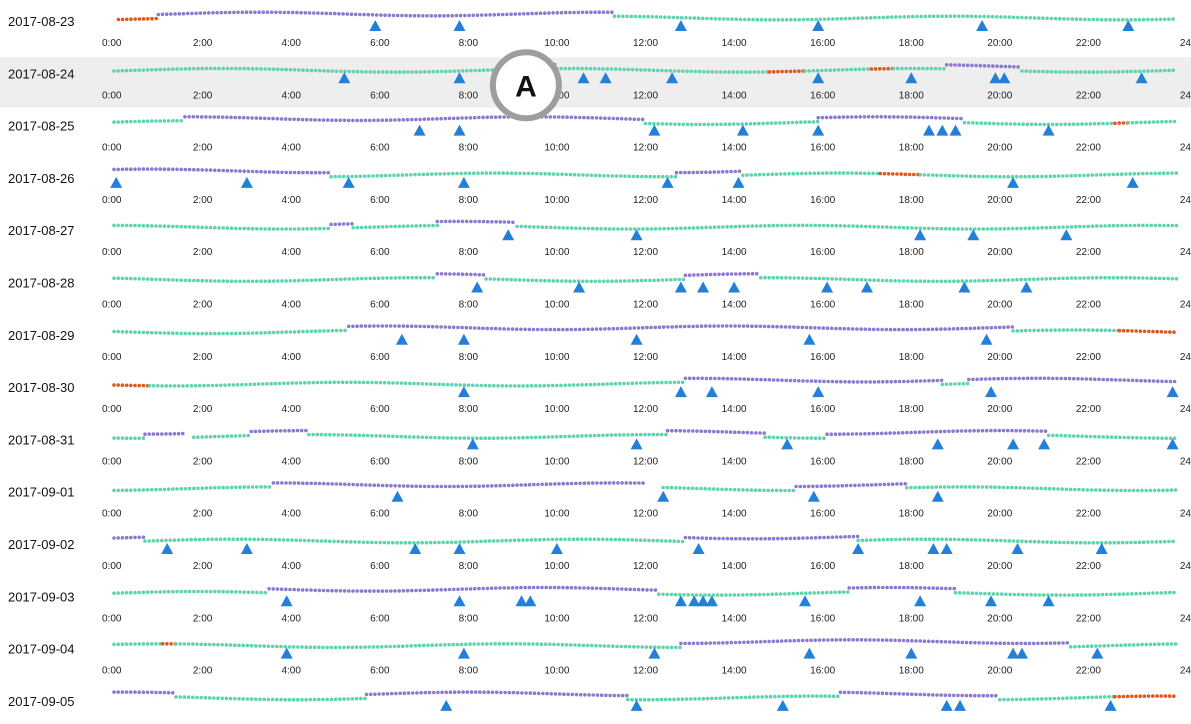 The image size is (1191, 724). What do you see at coordinates (999, 618) in the screenshot?
I see `x-tick-label: 20:00` at bounding box center [999, 618].